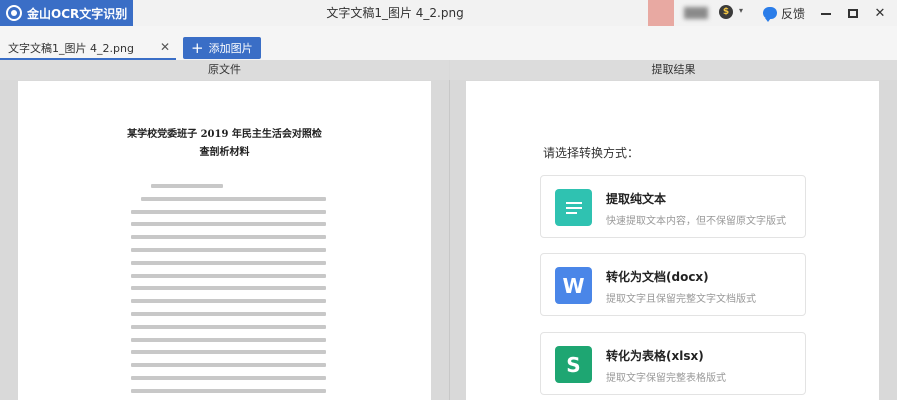 The width and height of the screenshot is (897, 400). Describe the element at coordinates (666, 378) in the screenshot. I see `option-xlsx-desc: 提取文字保留完整表格版式` at that location.